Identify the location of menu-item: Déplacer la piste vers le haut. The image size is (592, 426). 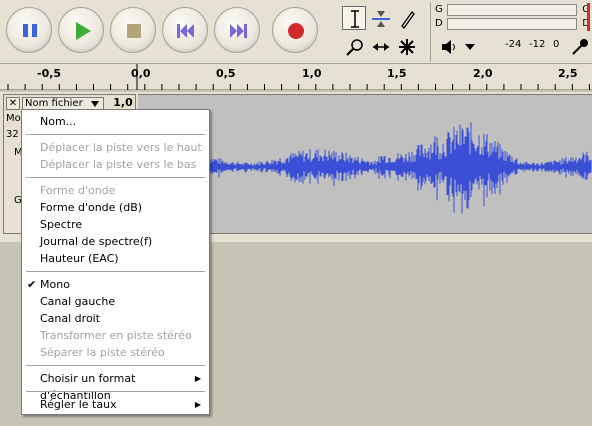
(115, 147).